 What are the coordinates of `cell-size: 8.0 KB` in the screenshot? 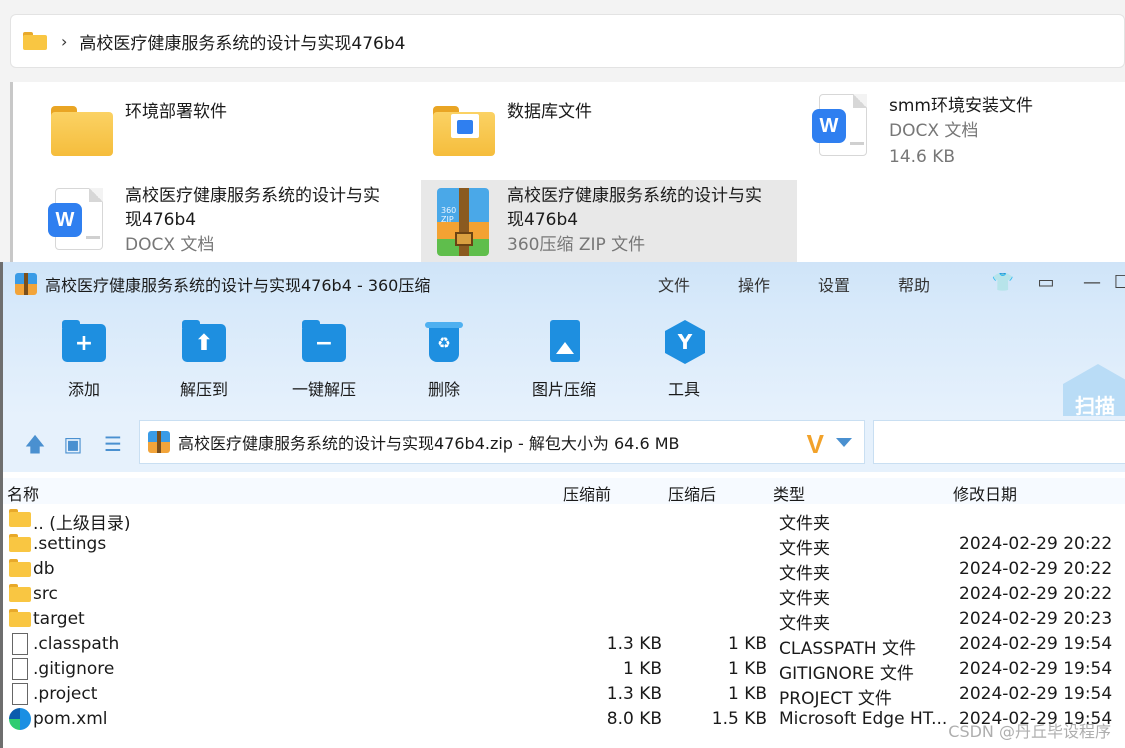 It's located at (634, 719).